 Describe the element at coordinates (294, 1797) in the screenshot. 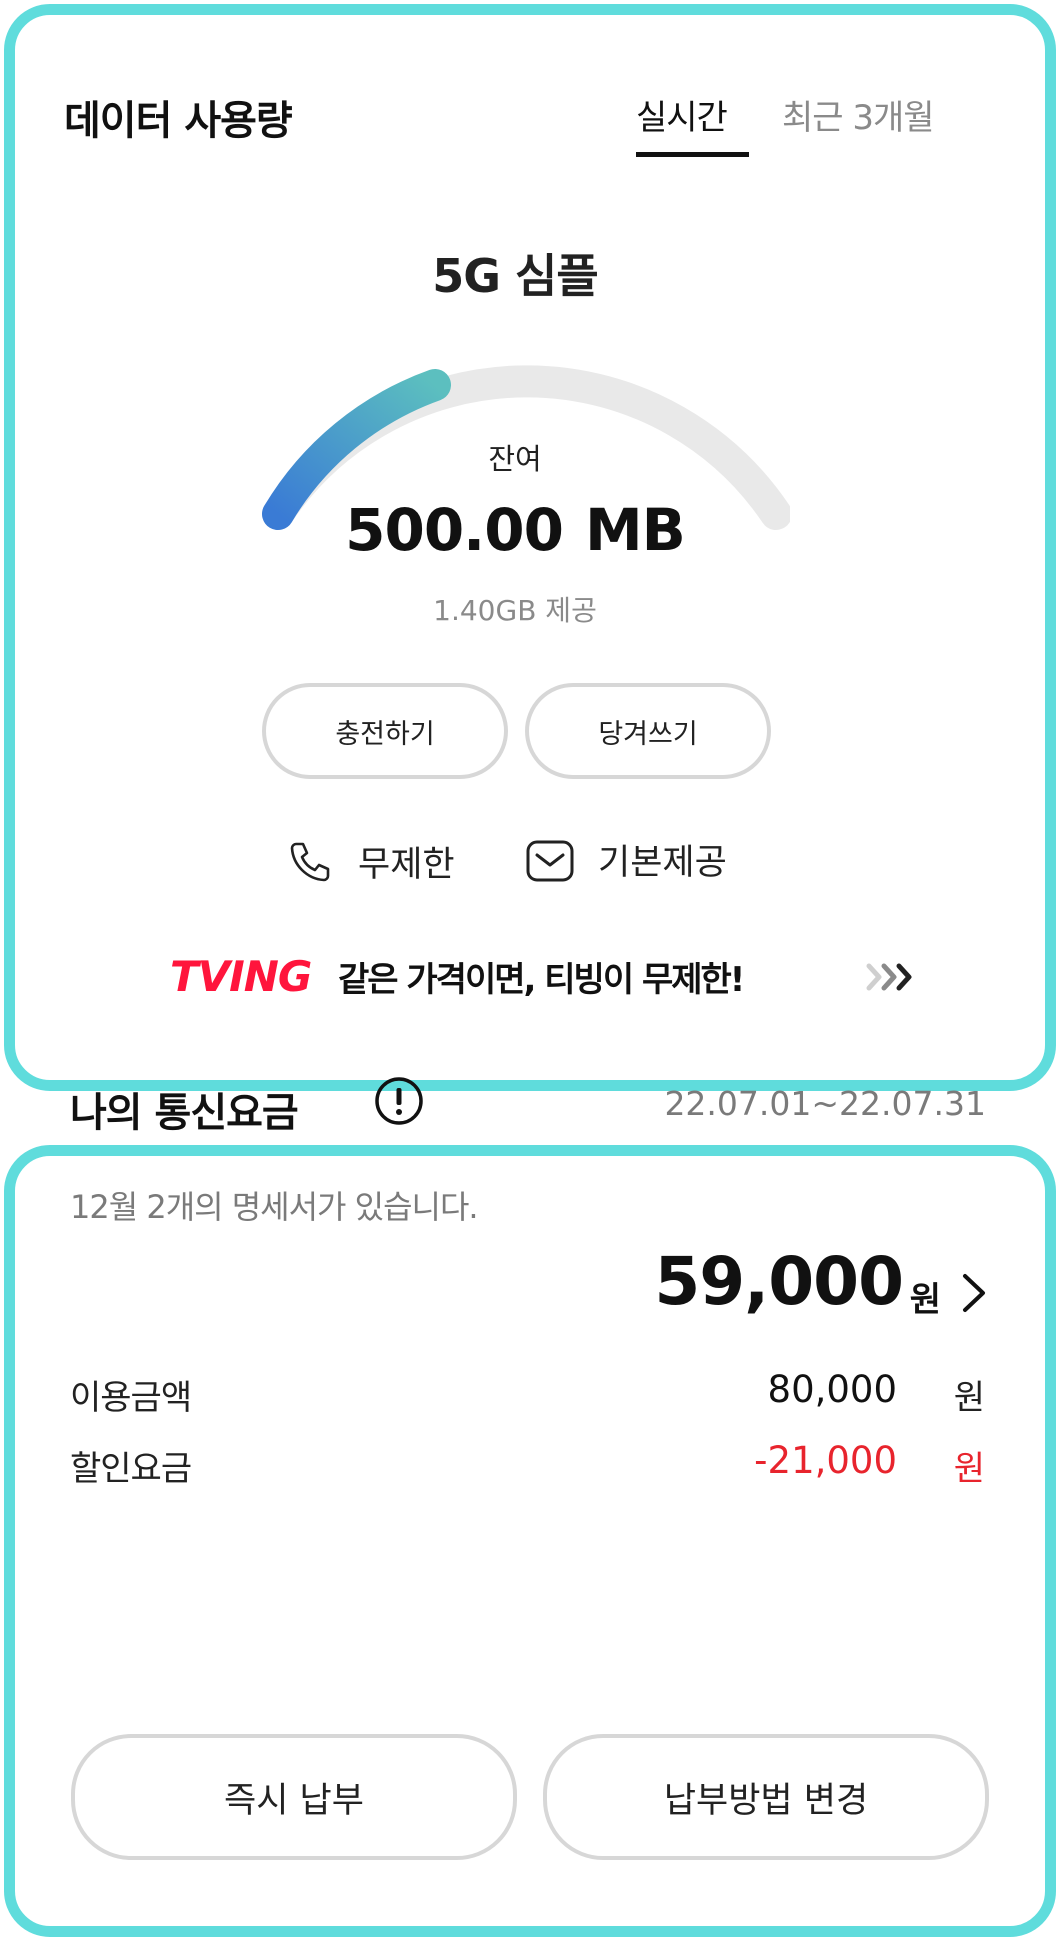

I see `pay-now-button: 즉시 납부` at that location.